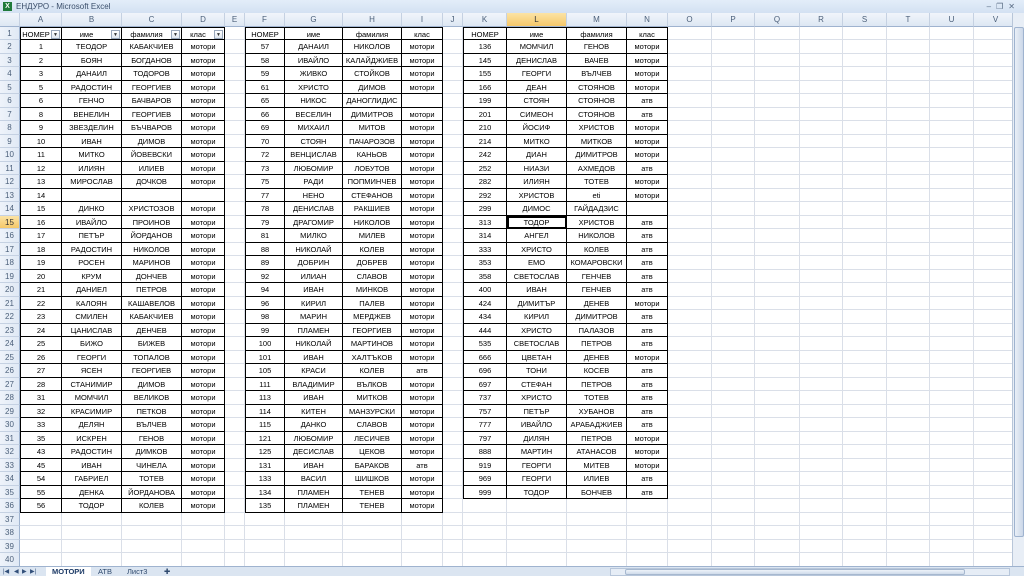 The height and width of the screenshot is (577, 1024). What do you see at coordinates (175, 34) in the screenshot?
I see `filter-dropdown-icon: ▼` at bounding box center [175, 34].